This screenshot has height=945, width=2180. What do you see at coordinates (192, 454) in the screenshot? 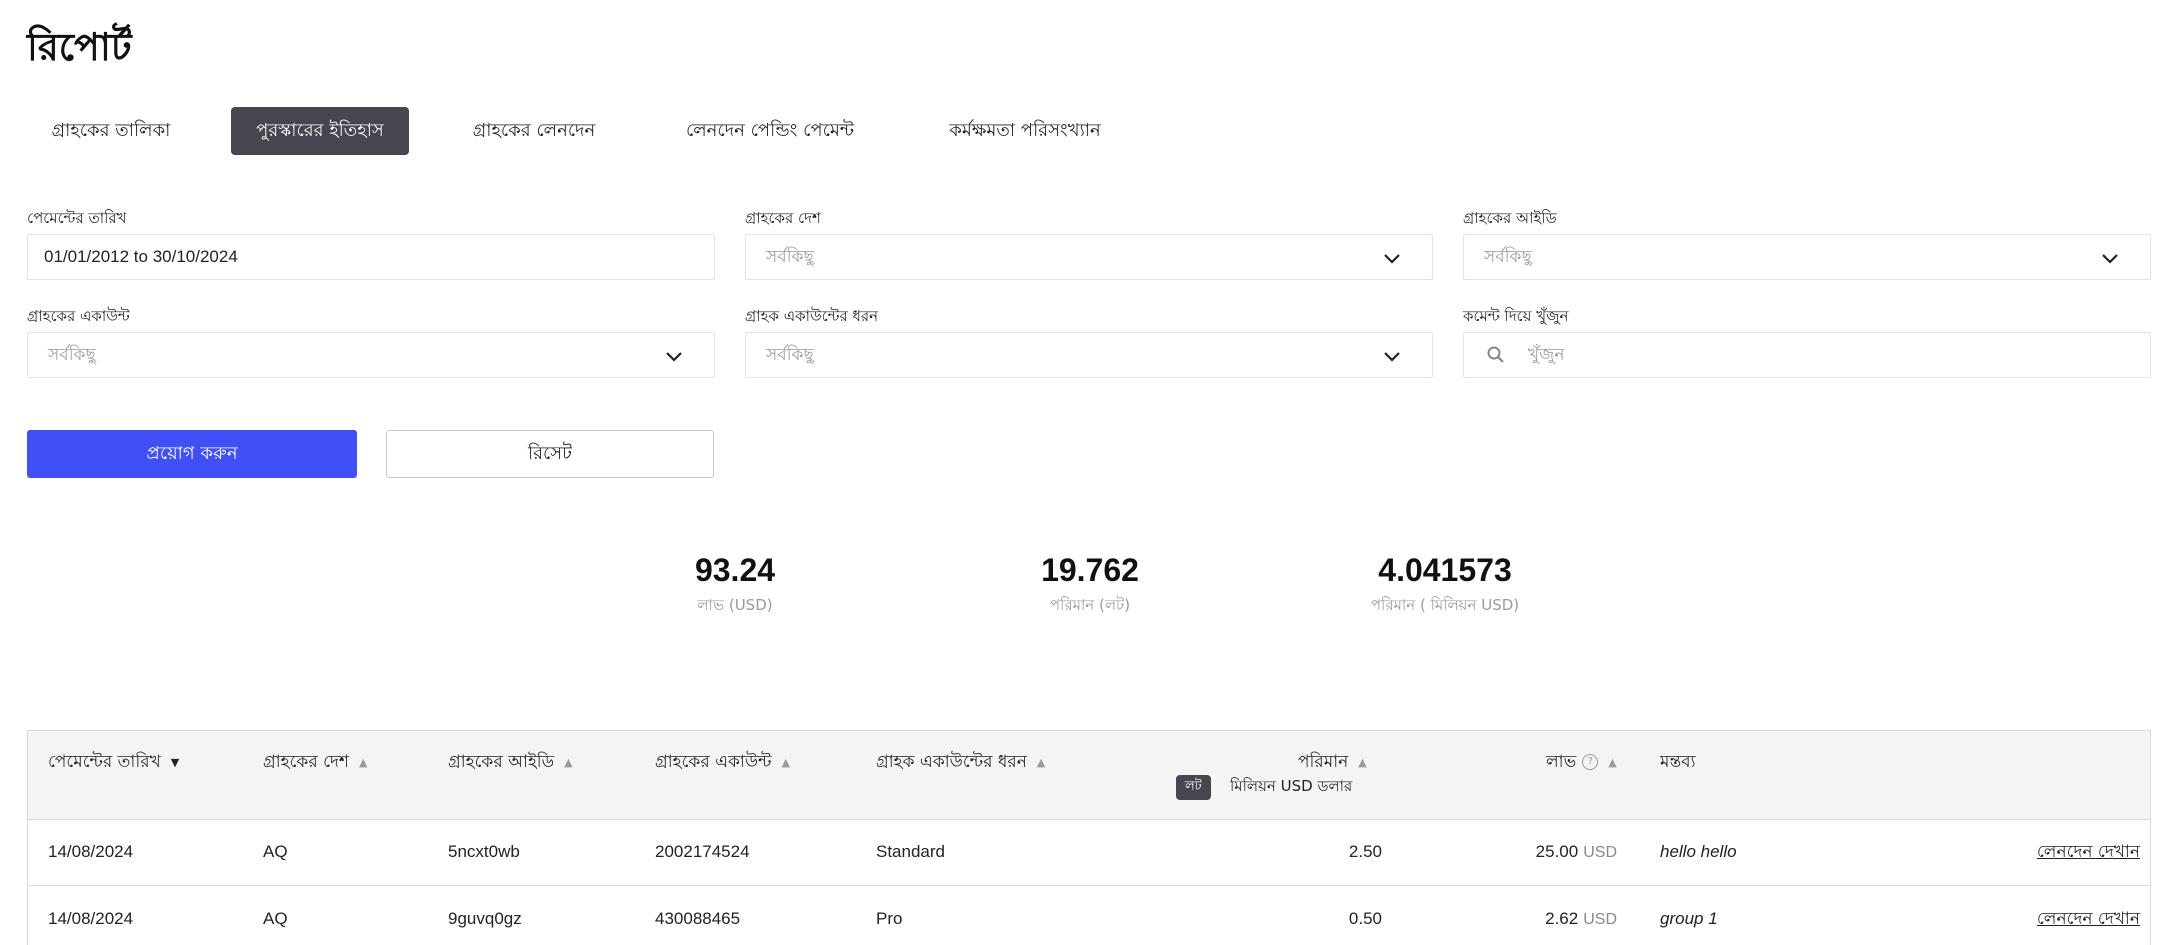
I see `apply-button: প্রয়োগ করুন` at bounding box center [192, 454].